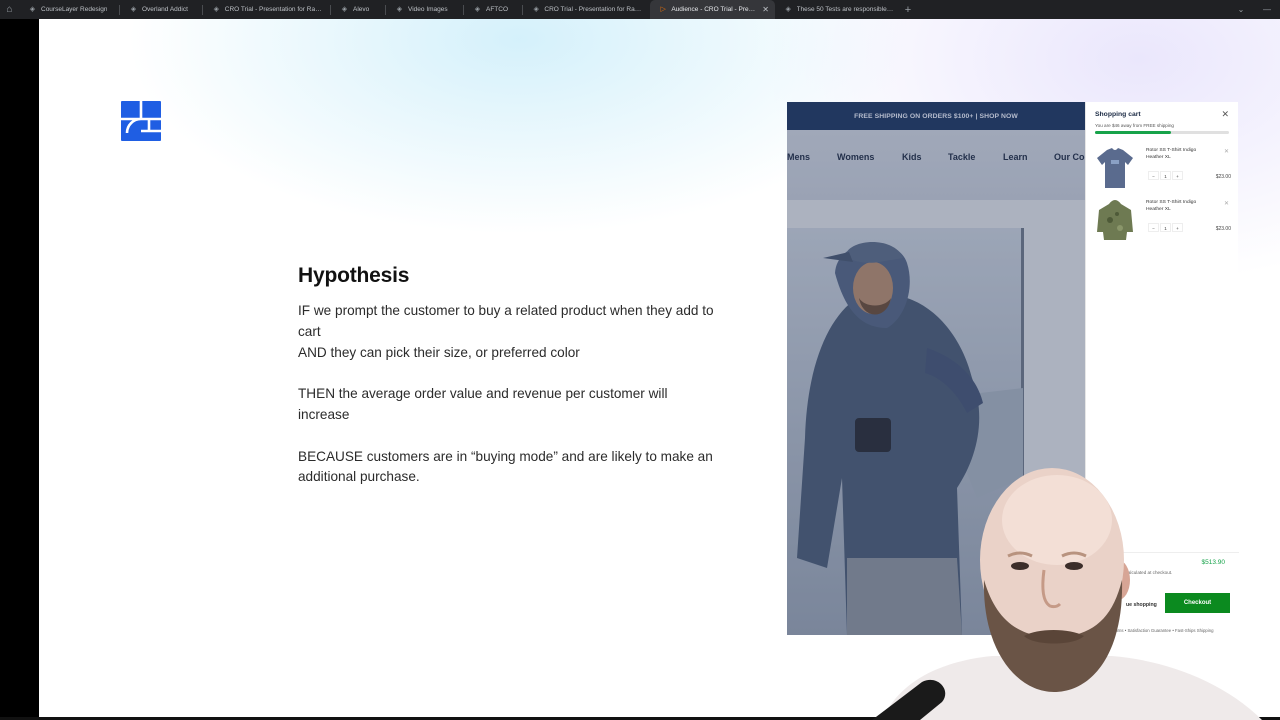 The width and height of the screenshot is (1280, 720). Describe the element at coordinates (594, 9) in the screenshot. I see `tab-label: CRO Trial - Presentation for Ramraj (t` at that location.